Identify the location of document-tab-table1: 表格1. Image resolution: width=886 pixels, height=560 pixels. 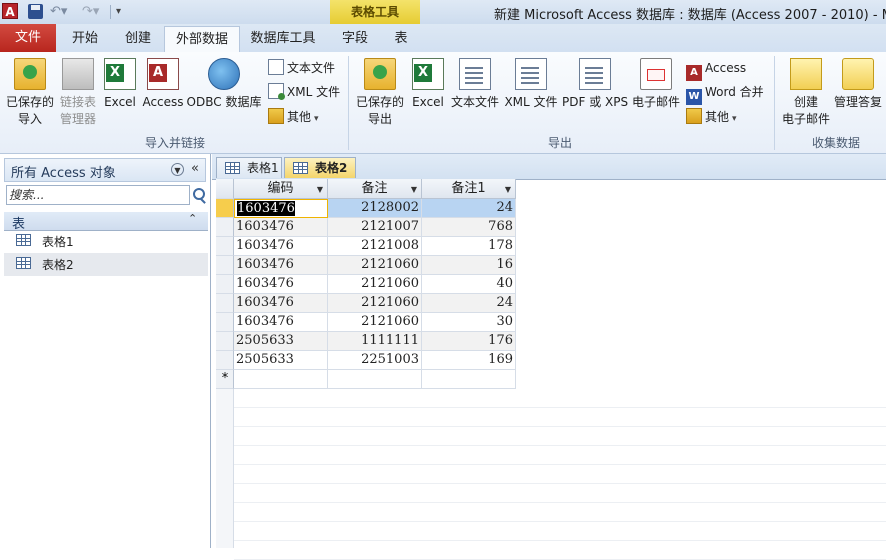
(249, 167).